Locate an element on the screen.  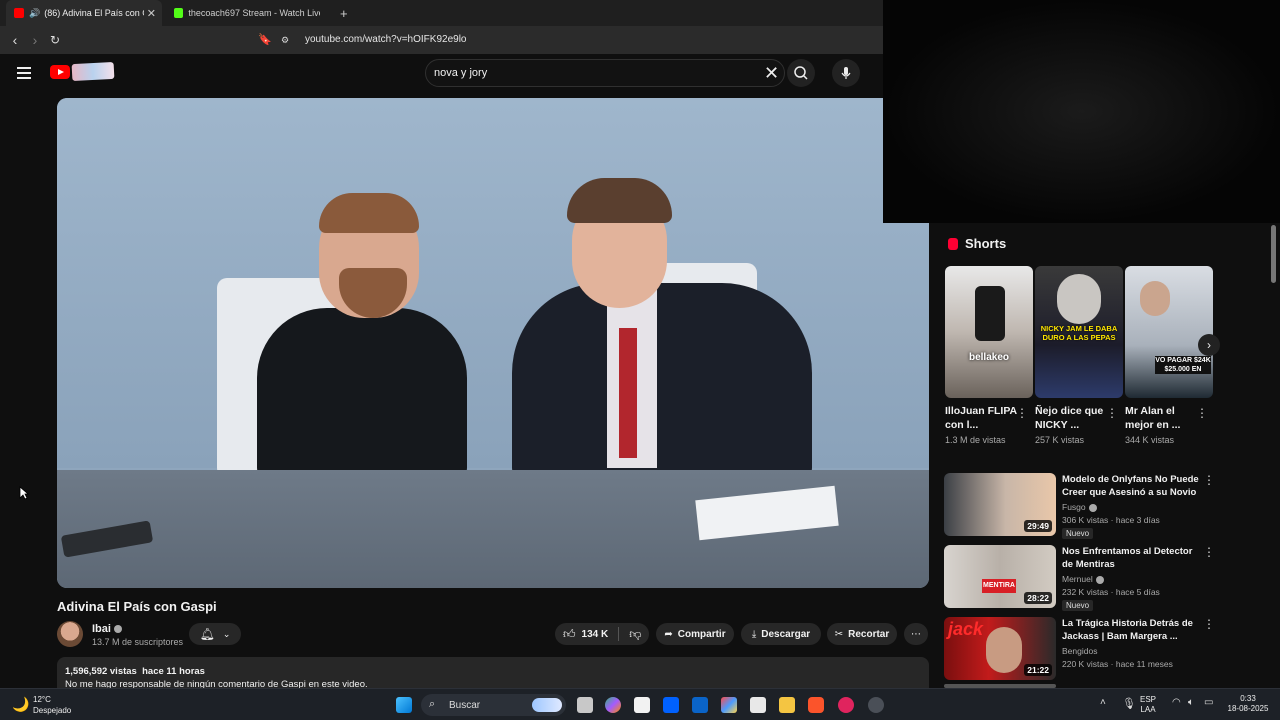
more-actions-button: ⋯ is located at coordinates (916, 634).